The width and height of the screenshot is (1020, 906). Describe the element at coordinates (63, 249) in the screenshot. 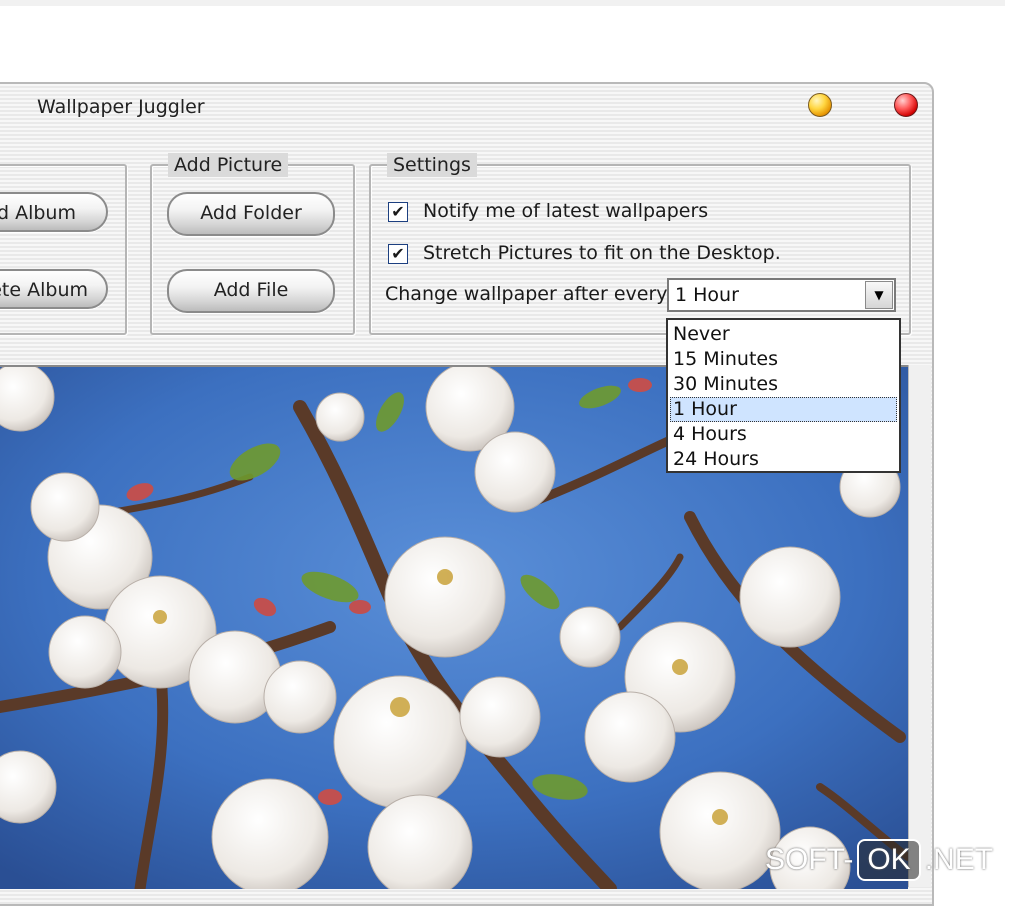

I see `albums-group` at that location.